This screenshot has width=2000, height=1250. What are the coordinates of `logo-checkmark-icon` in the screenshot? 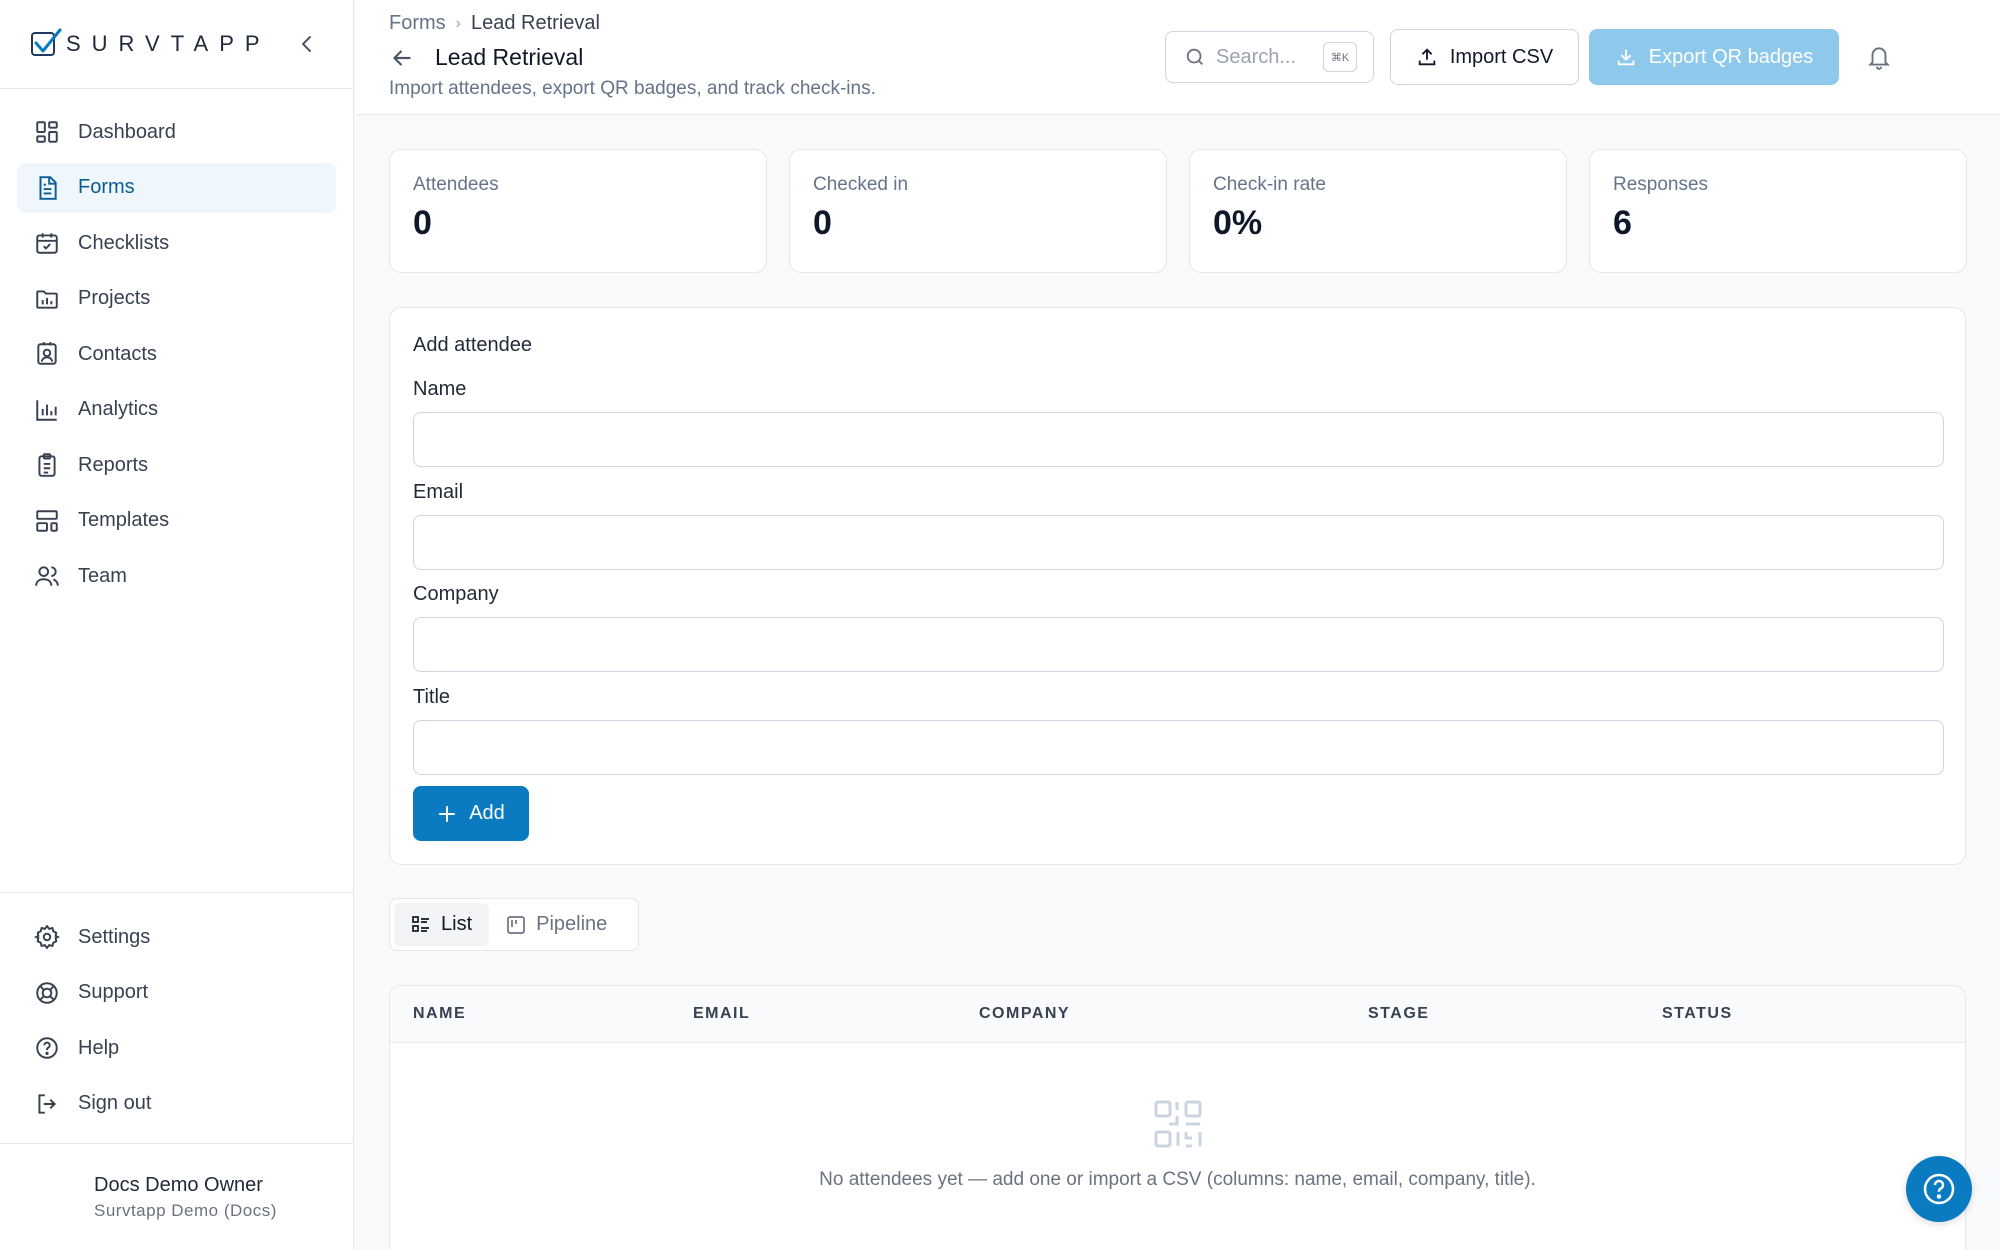 It's located at (46, 42).